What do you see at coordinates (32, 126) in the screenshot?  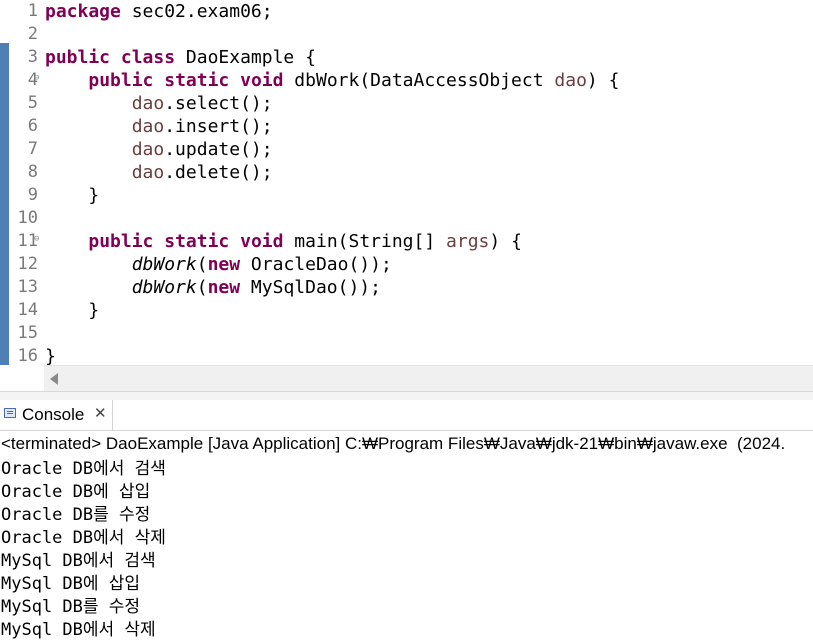 I see `line-number: 6` at bounding box center [32, 126].